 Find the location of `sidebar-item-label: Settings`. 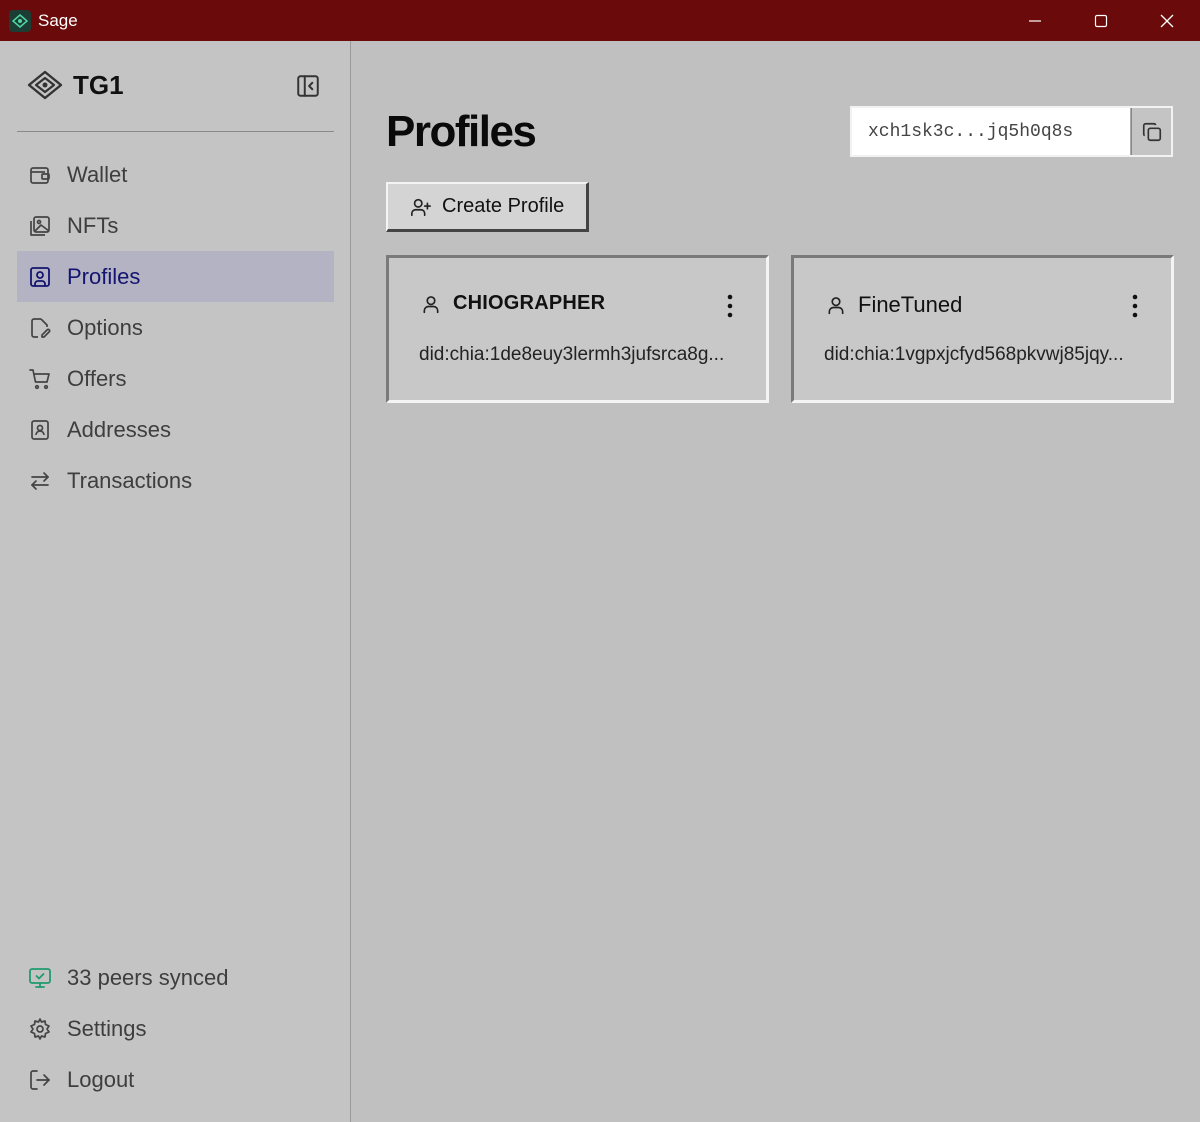

sidebar-item-label: Settings is located at coordinates (107, 1028).